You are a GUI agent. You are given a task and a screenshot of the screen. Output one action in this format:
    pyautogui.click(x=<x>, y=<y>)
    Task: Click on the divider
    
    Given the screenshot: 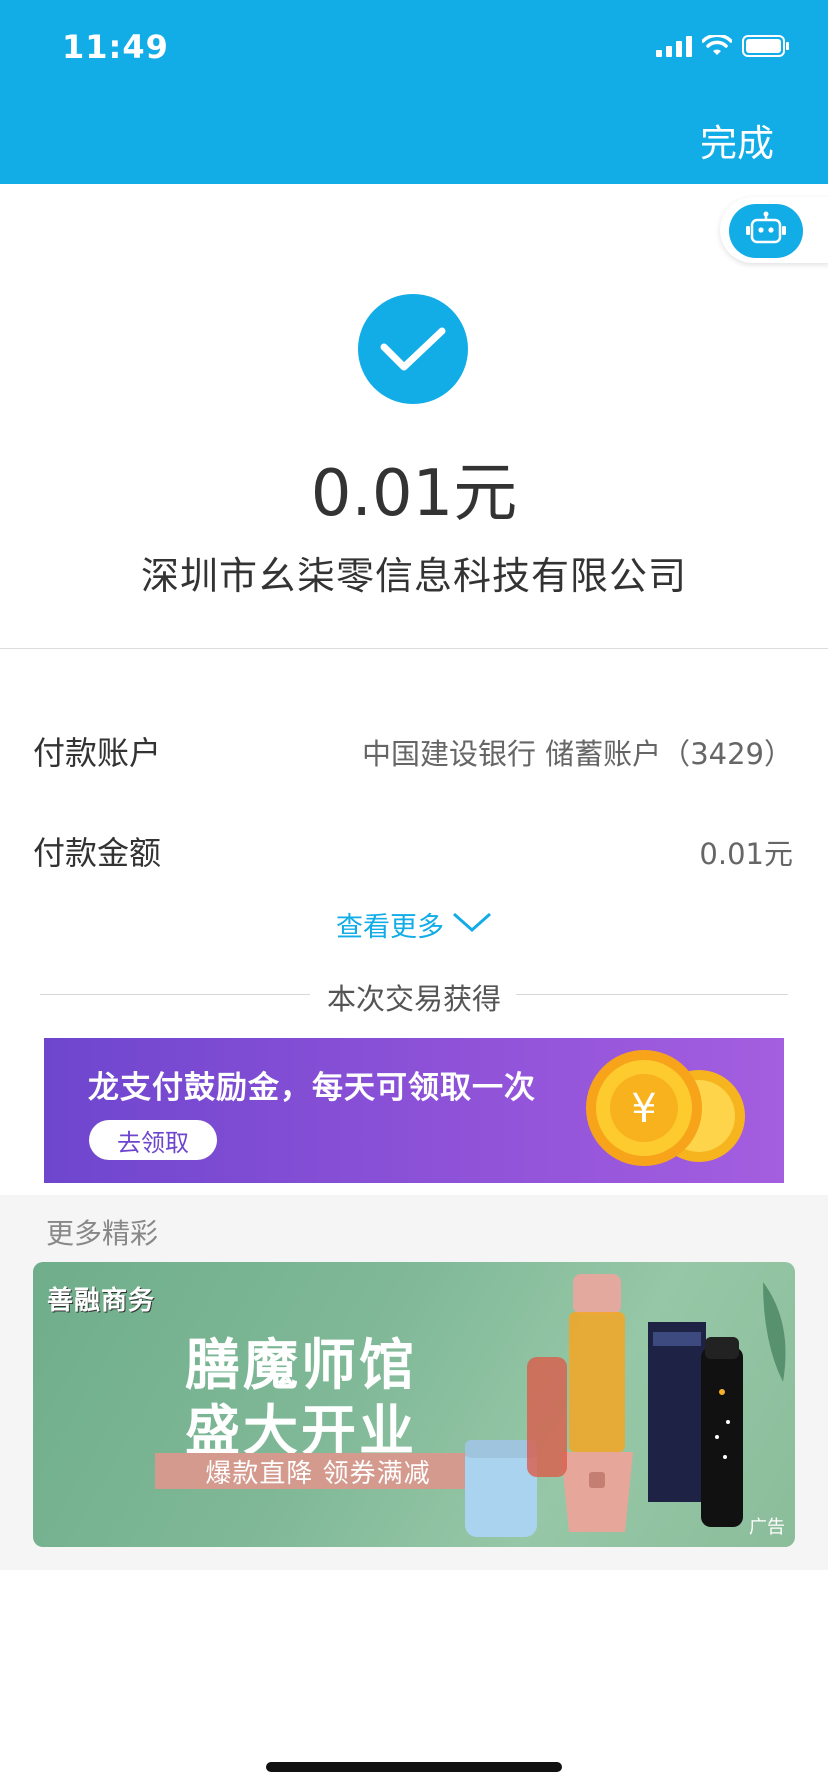 What is the action you would take?
    pyautogui.click(x=414, y=648)
    